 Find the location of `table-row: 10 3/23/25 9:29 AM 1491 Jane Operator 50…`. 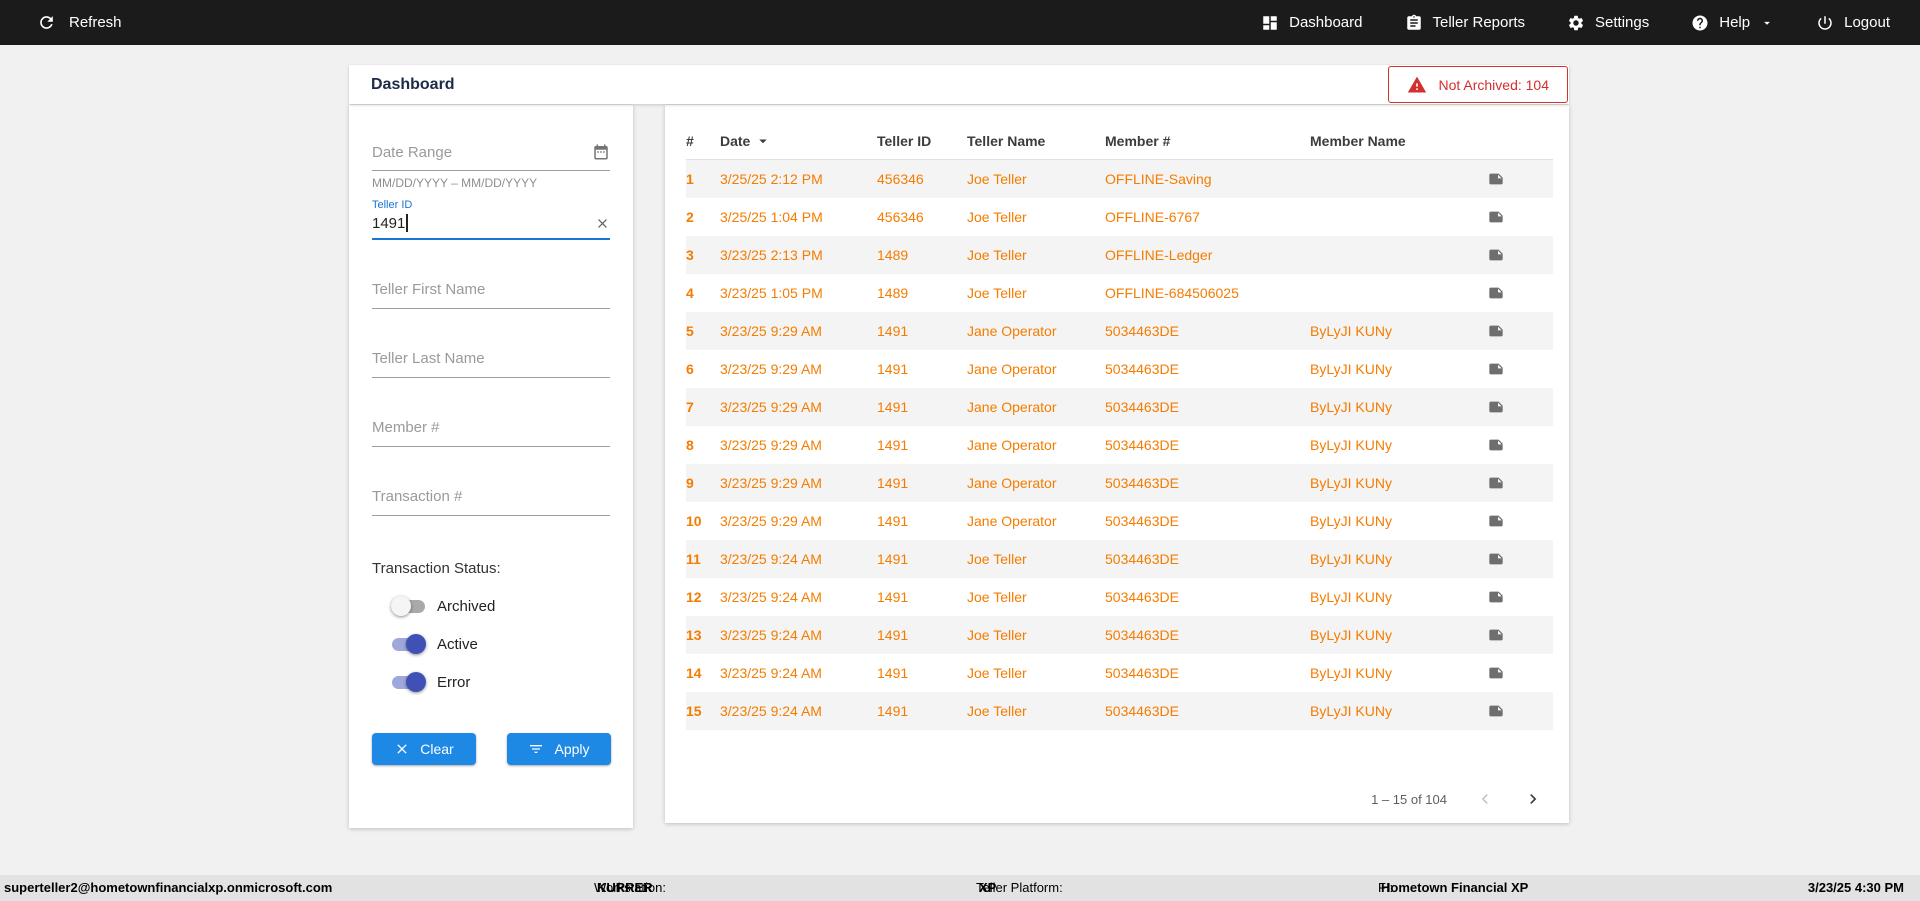

table-row: 10 3/23/25 9:29 AM 1491 Jane Operator 50… is located at coordinates (1119, 521).